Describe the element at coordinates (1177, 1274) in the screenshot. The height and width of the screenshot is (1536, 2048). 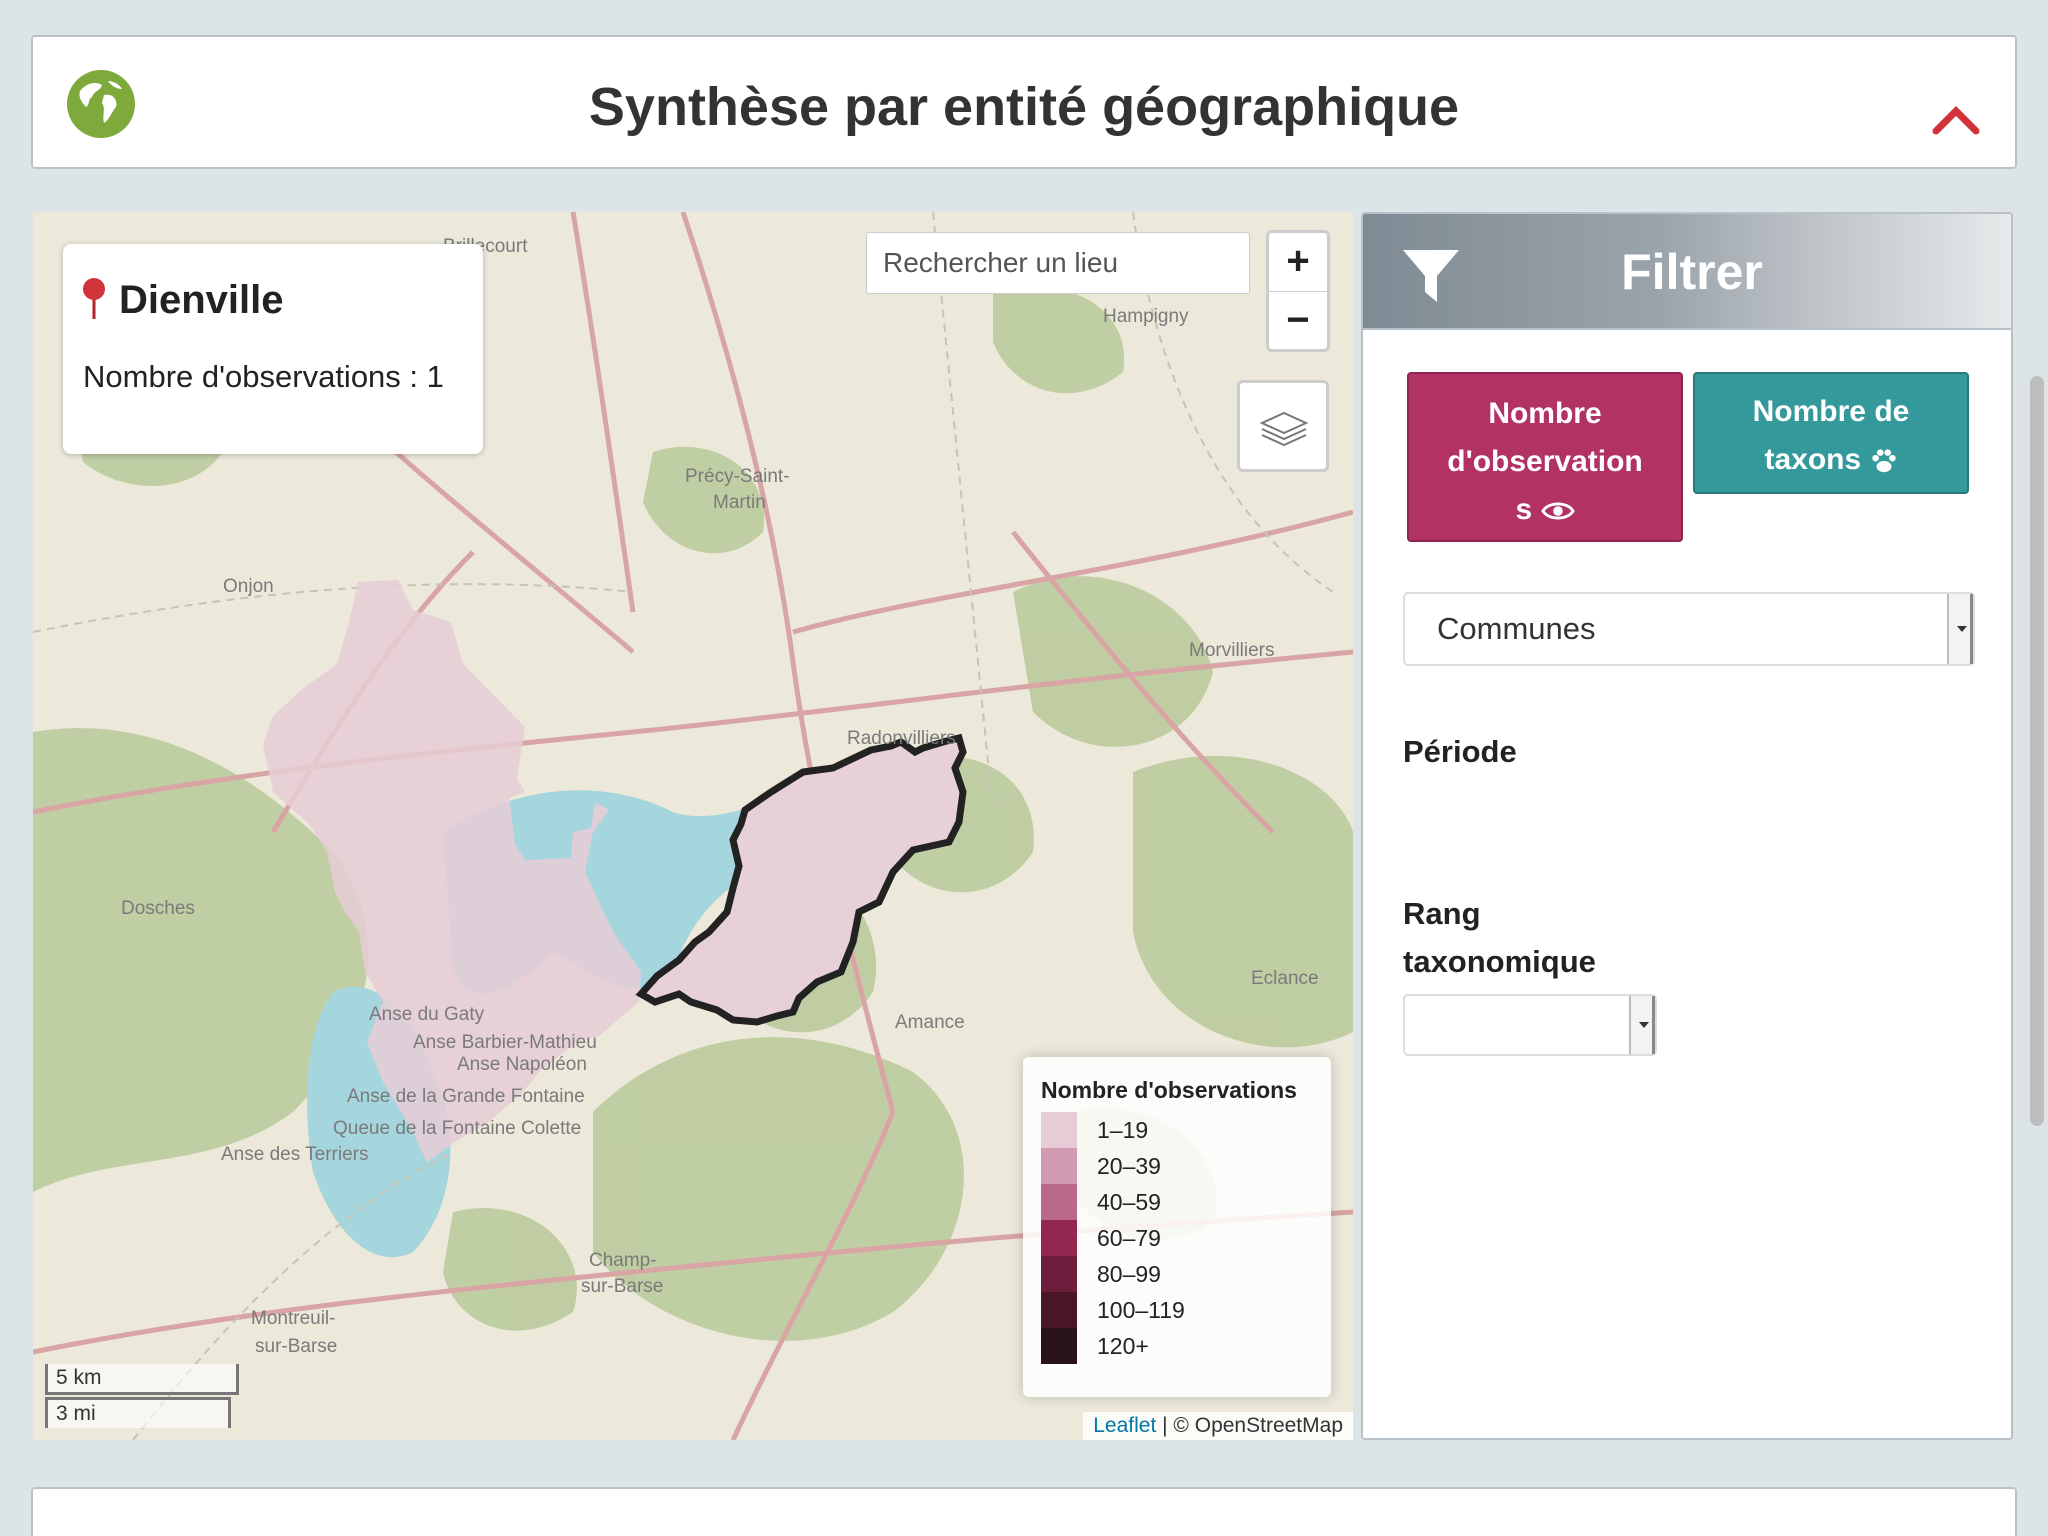
I see `legend-item: 80–99` at that location.